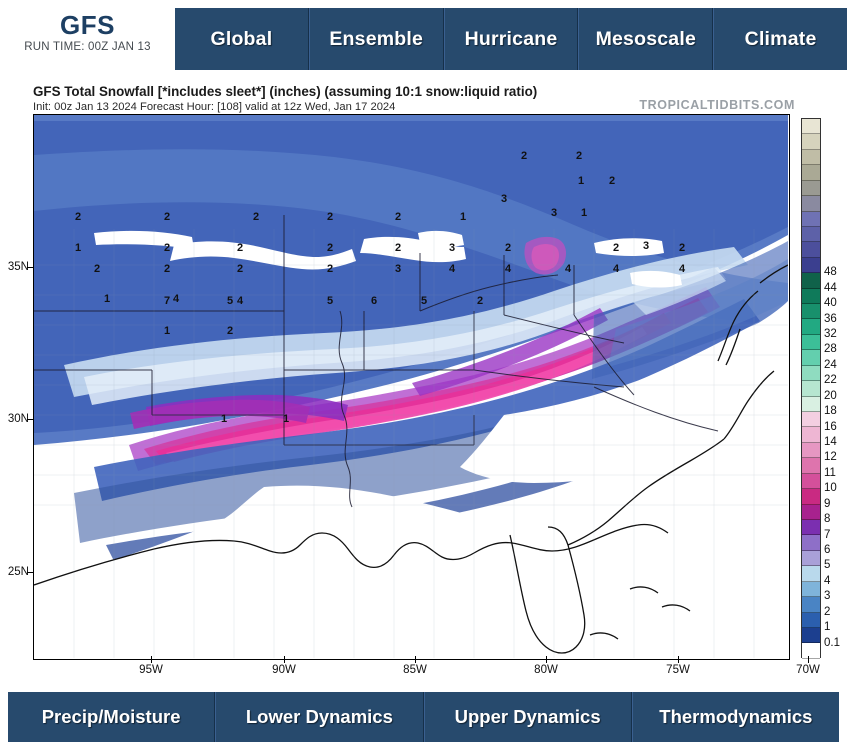 This screenshot has height=750, width=847. I want to click on nav-tab-climate: Climate, so click(780, 39).